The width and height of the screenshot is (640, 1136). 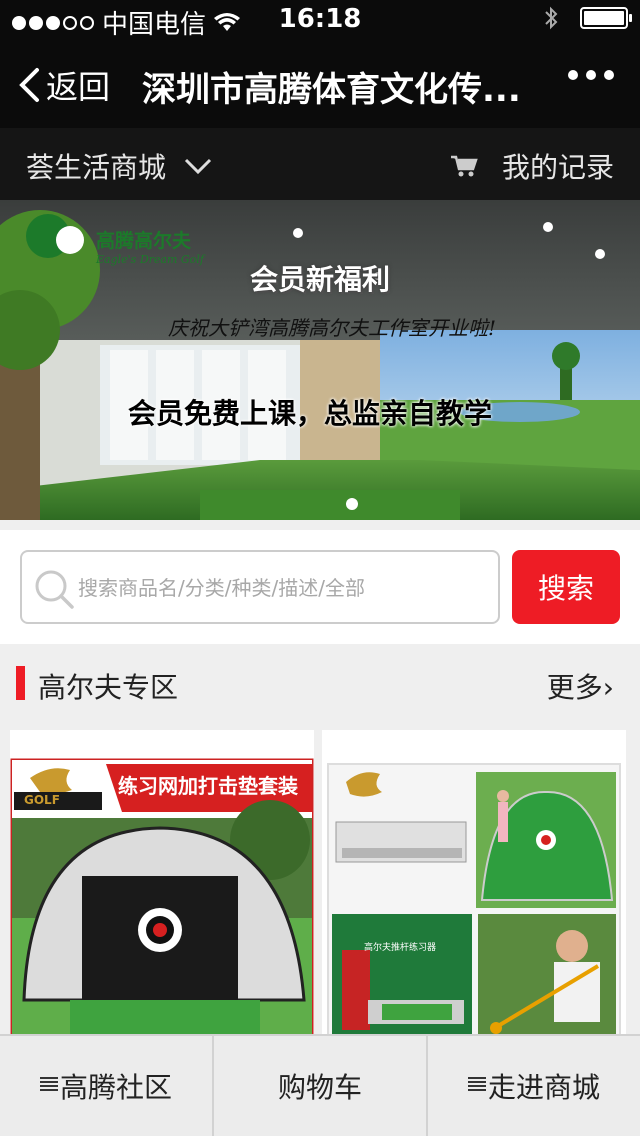 I want to click on chevron-left-icon, so click(x=29, y=85).